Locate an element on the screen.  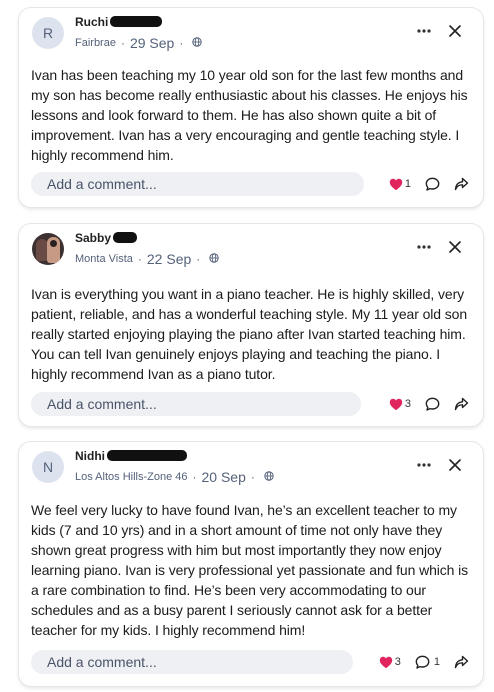
reactions-bar: 3 1 is located at coordinates (424, 662).